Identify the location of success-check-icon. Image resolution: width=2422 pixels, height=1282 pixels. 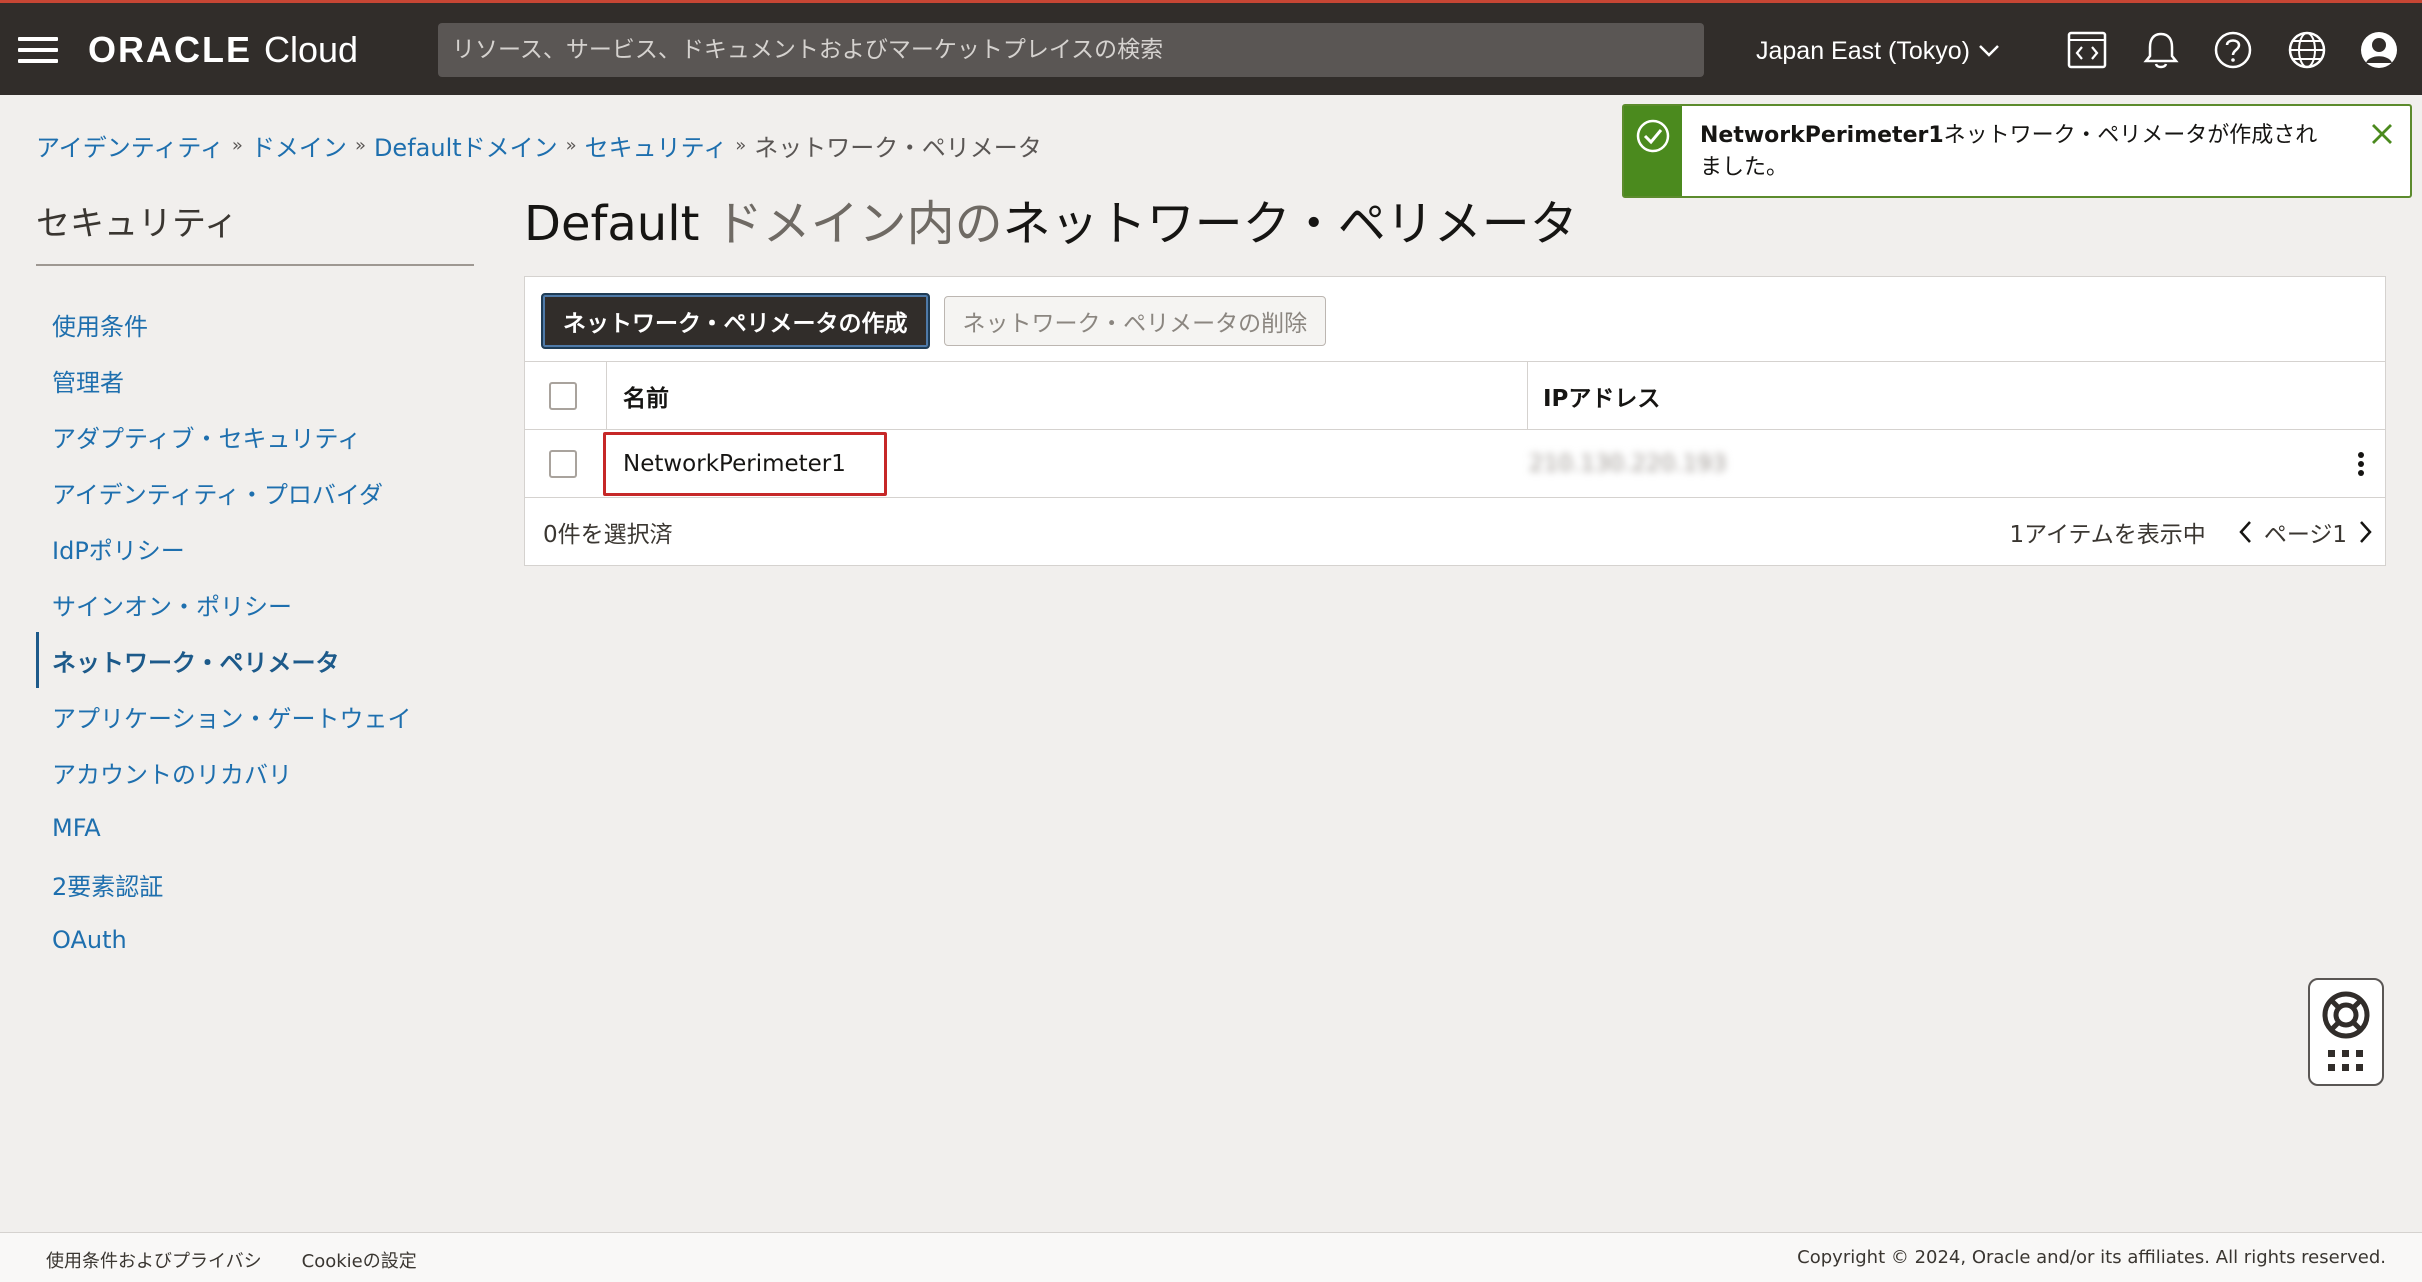
(1653, 136).